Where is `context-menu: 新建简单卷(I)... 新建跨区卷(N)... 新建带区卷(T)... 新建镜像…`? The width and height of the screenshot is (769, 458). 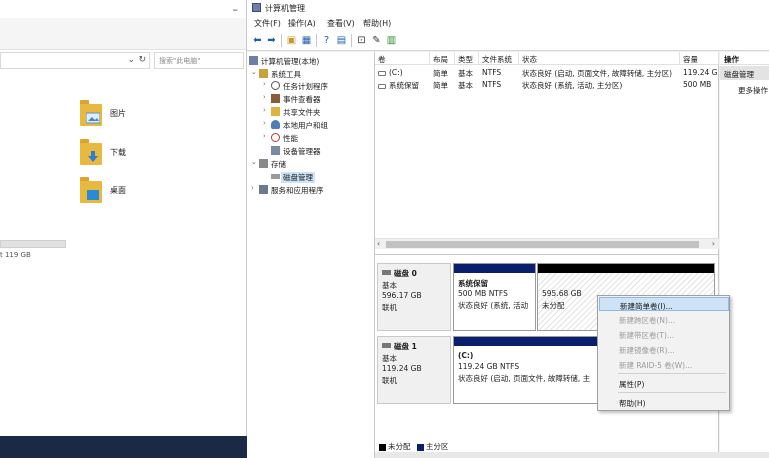
context-menu: 新建简单卷(I)... 新建跨区卷(N)... 新建带区卷(T)... 新建镜像… is located at coordinates (663, 353).